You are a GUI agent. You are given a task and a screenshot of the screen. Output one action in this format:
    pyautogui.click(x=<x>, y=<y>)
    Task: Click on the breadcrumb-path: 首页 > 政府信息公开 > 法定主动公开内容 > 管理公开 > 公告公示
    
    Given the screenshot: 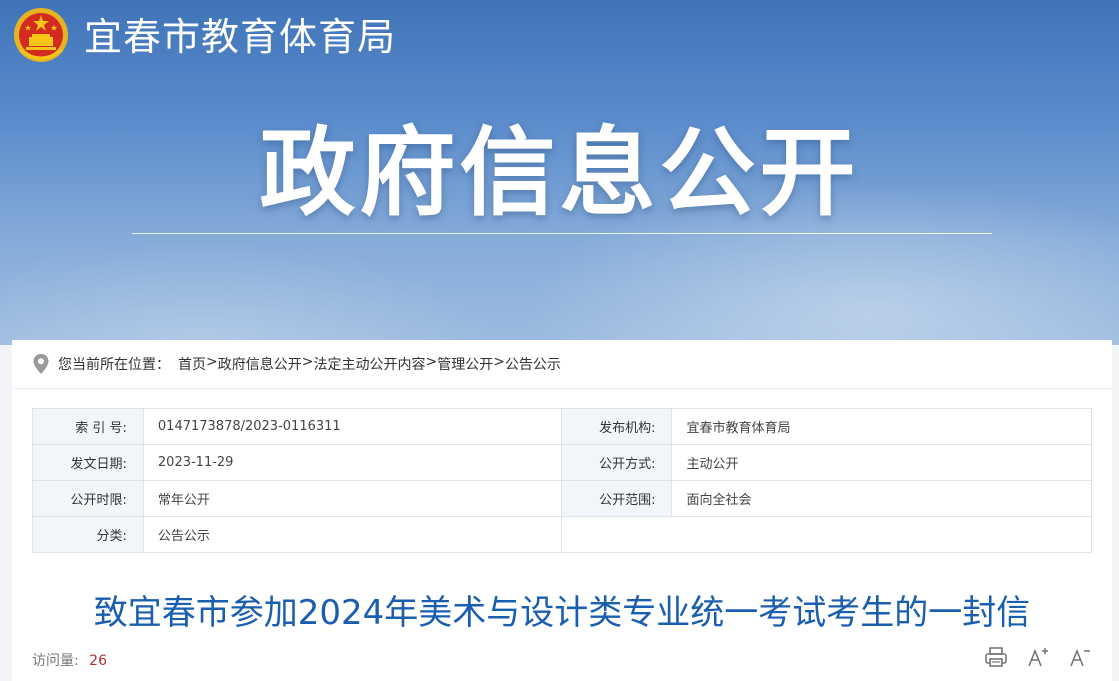 What is the action you would take?
    pyautogui.click(x=369, y=364)
    